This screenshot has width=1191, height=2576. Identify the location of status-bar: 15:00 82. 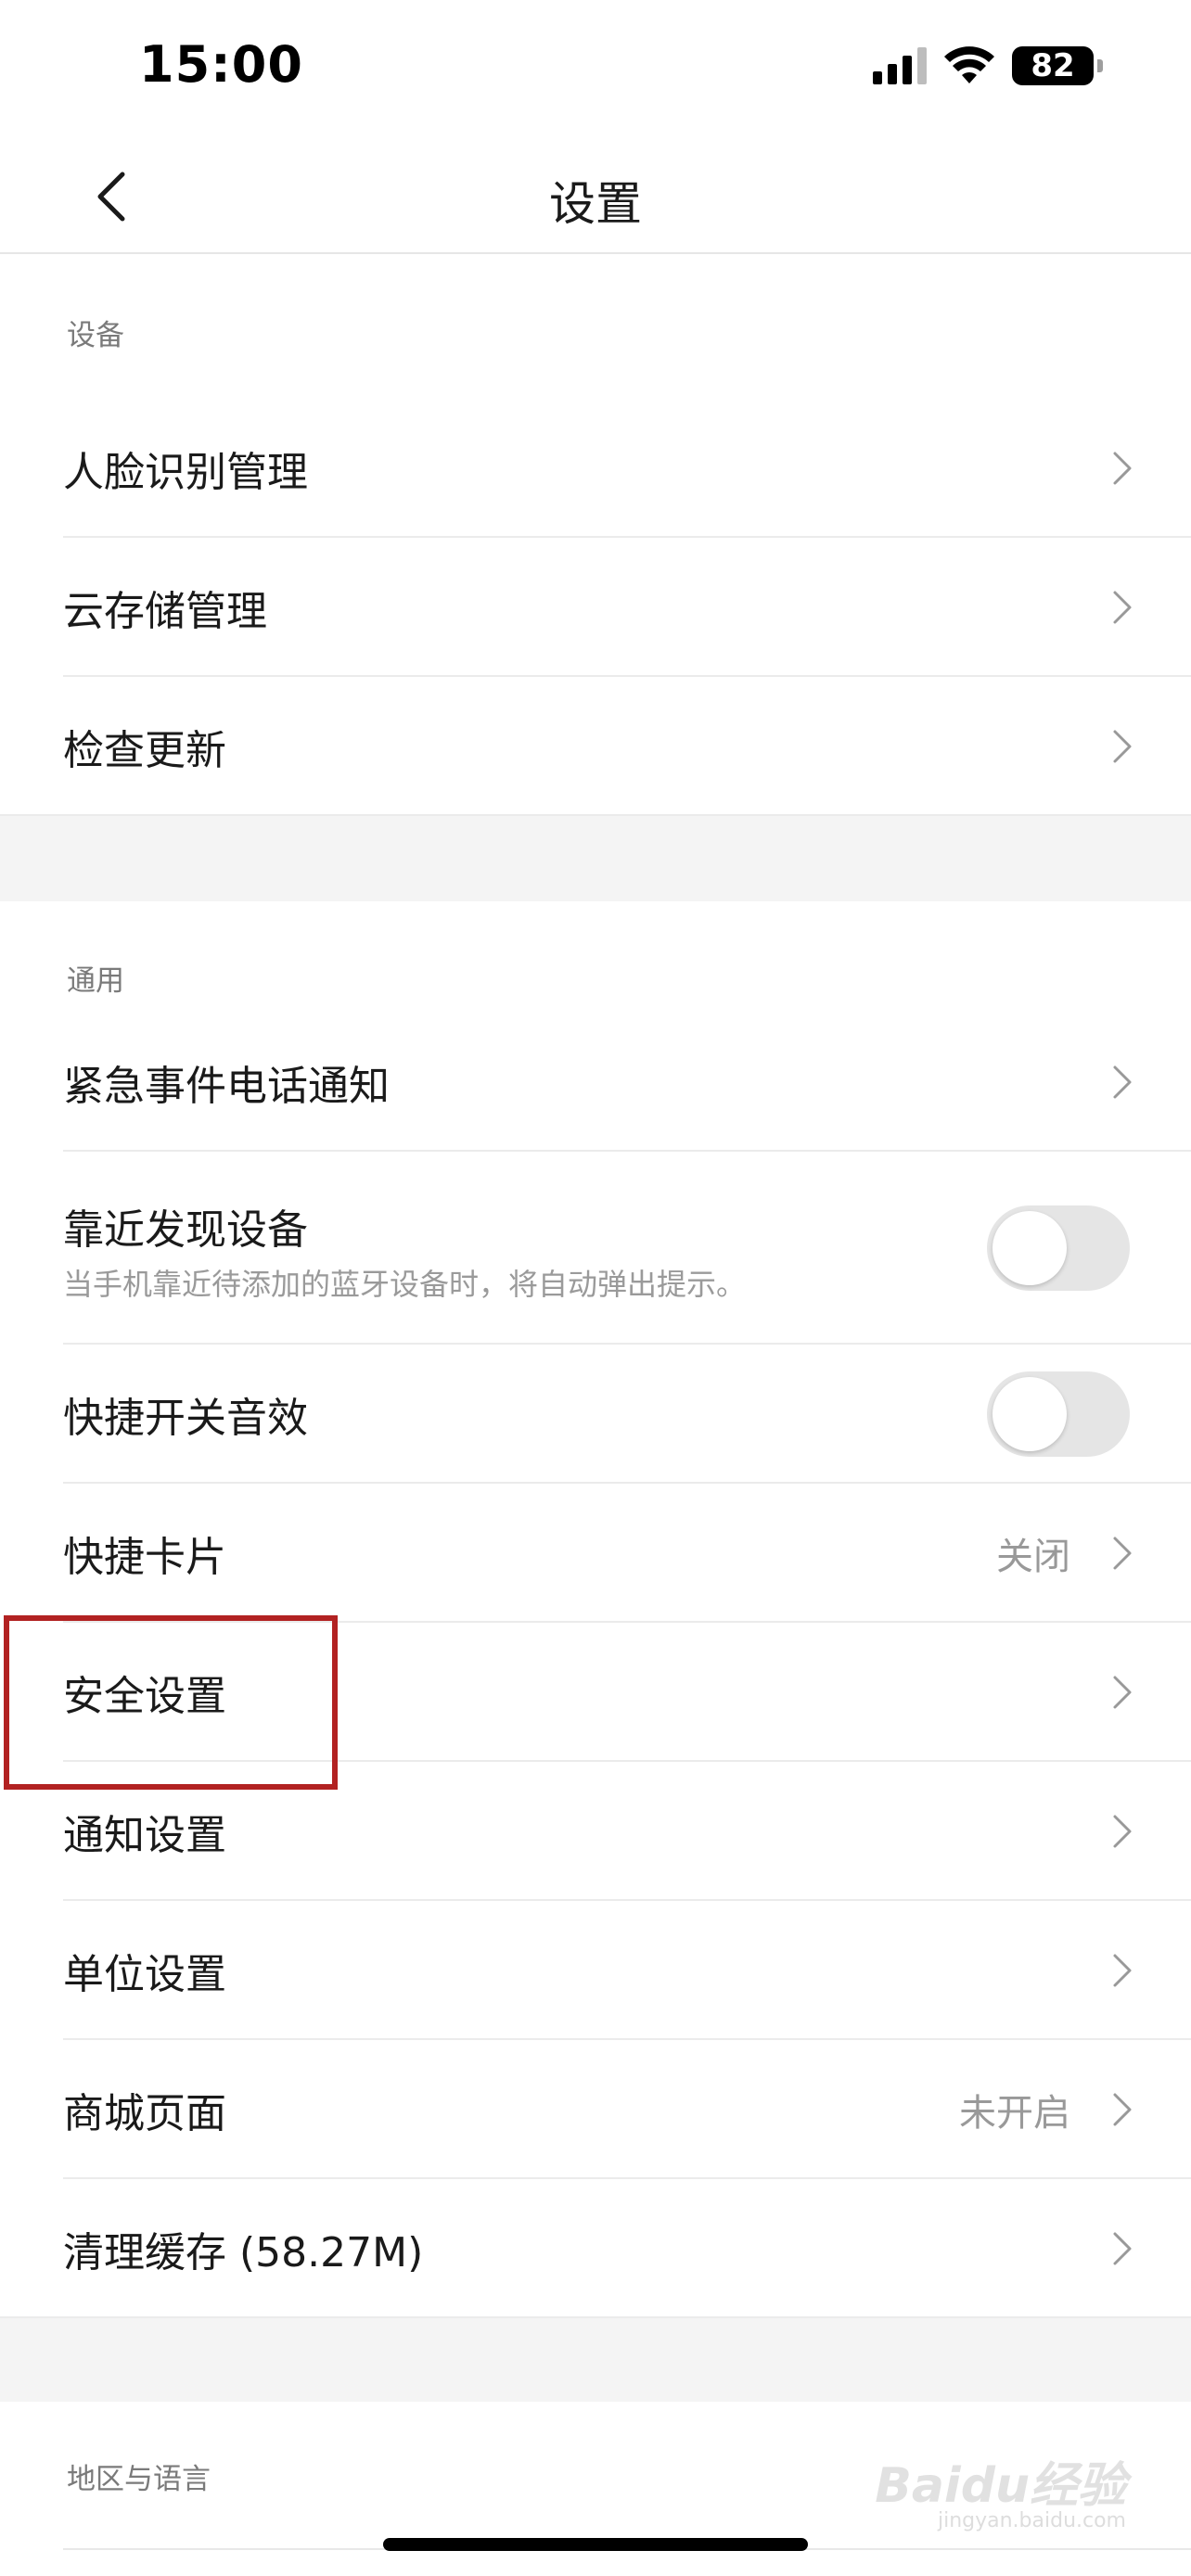
(595, 69).